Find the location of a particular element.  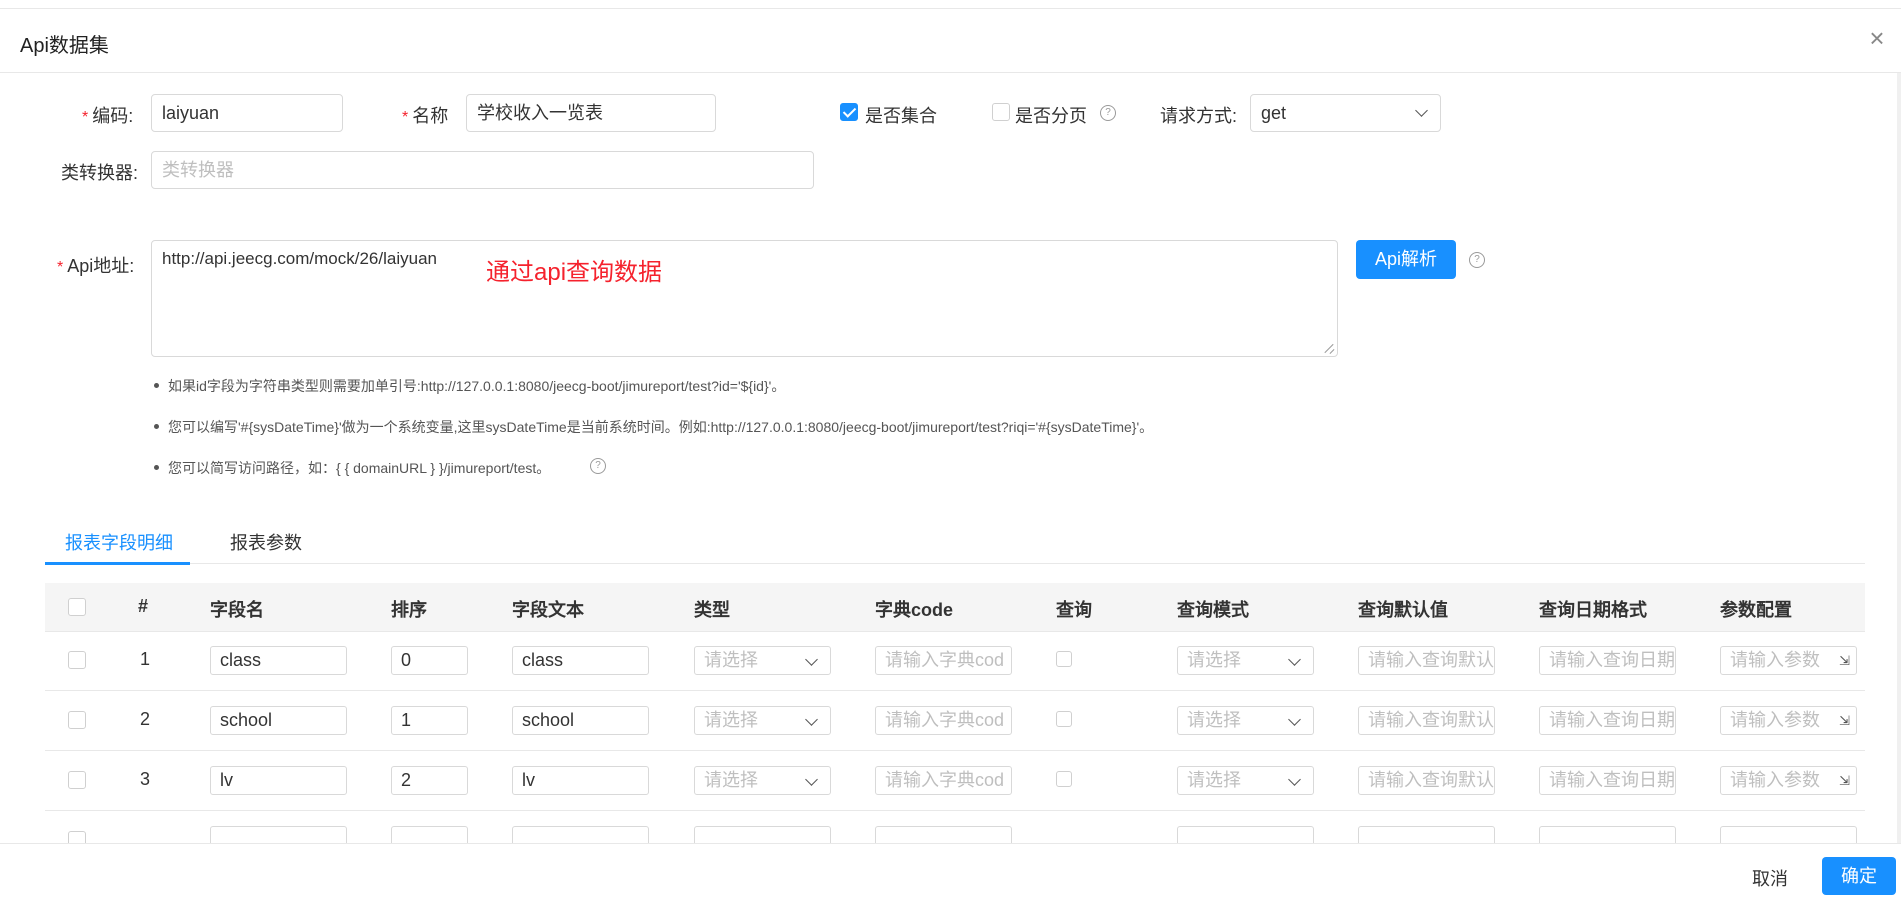

row-number: 2 is located at coordinates (145, 719).